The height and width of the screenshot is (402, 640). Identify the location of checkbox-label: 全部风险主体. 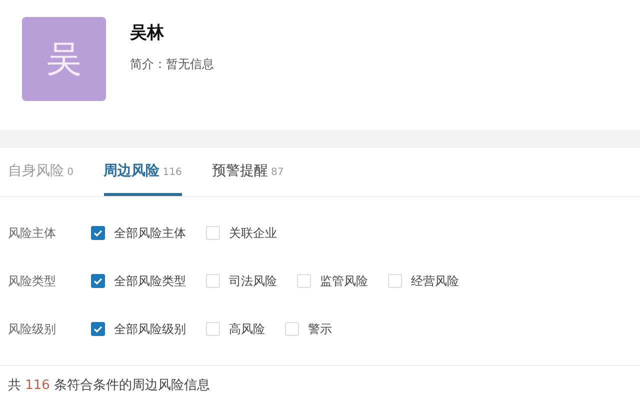
(150, 233).